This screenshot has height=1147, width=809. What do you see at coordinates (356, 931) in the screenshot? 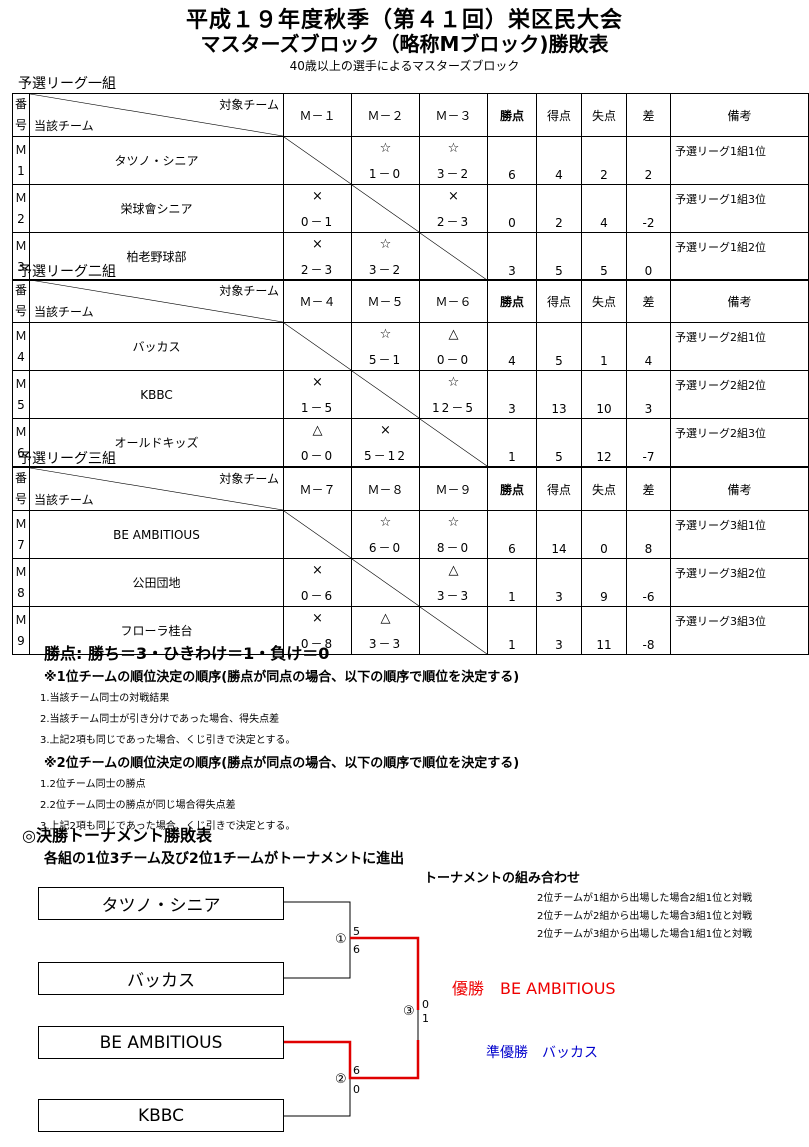
I see `match-score: 5` at bounding box center [356, 931].